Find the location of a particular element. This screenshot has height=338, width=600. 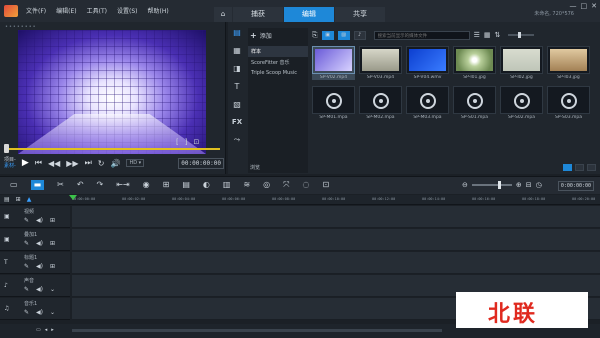

browse-button: 浏览 is located at coordinates (255, 167).